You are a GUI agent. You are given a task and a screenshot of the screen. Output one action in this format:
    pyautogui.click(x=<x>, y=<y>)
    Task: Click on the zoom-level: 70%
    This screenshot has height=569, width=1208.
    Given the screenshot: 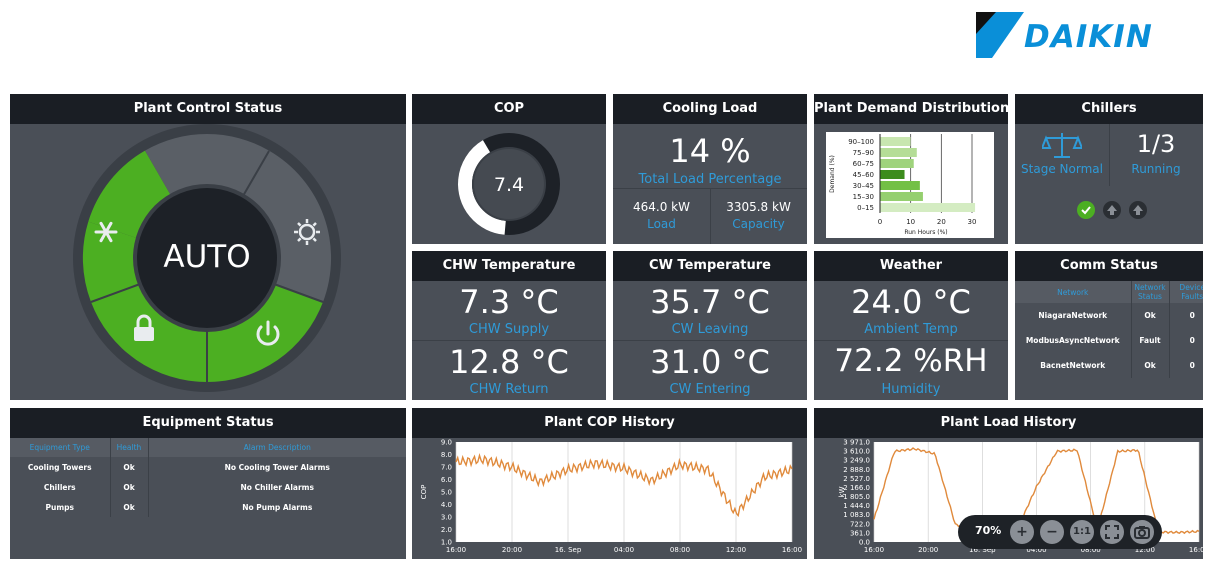 What is the action you would take?
    pyautogui.click(x=988, y=530)
    